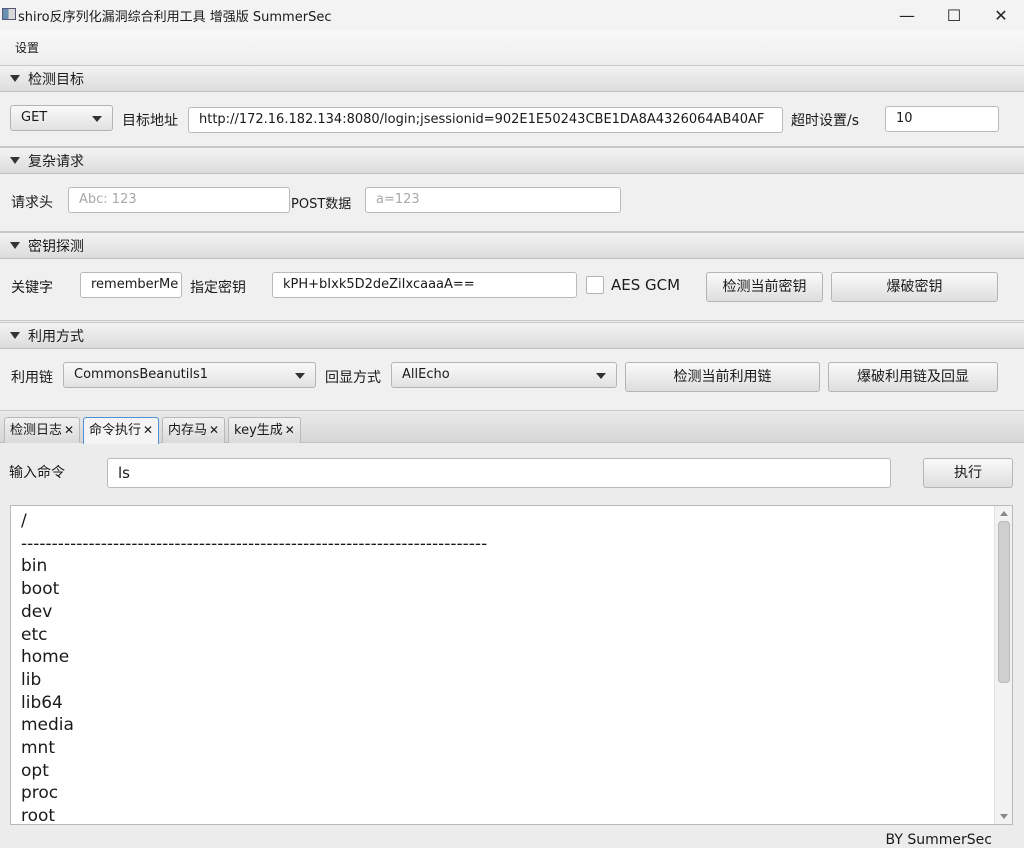  What do you see at coordinates (32, 203) in the screenshot?
I see `headers-label: 请求头` at bounding box center [32, 203].